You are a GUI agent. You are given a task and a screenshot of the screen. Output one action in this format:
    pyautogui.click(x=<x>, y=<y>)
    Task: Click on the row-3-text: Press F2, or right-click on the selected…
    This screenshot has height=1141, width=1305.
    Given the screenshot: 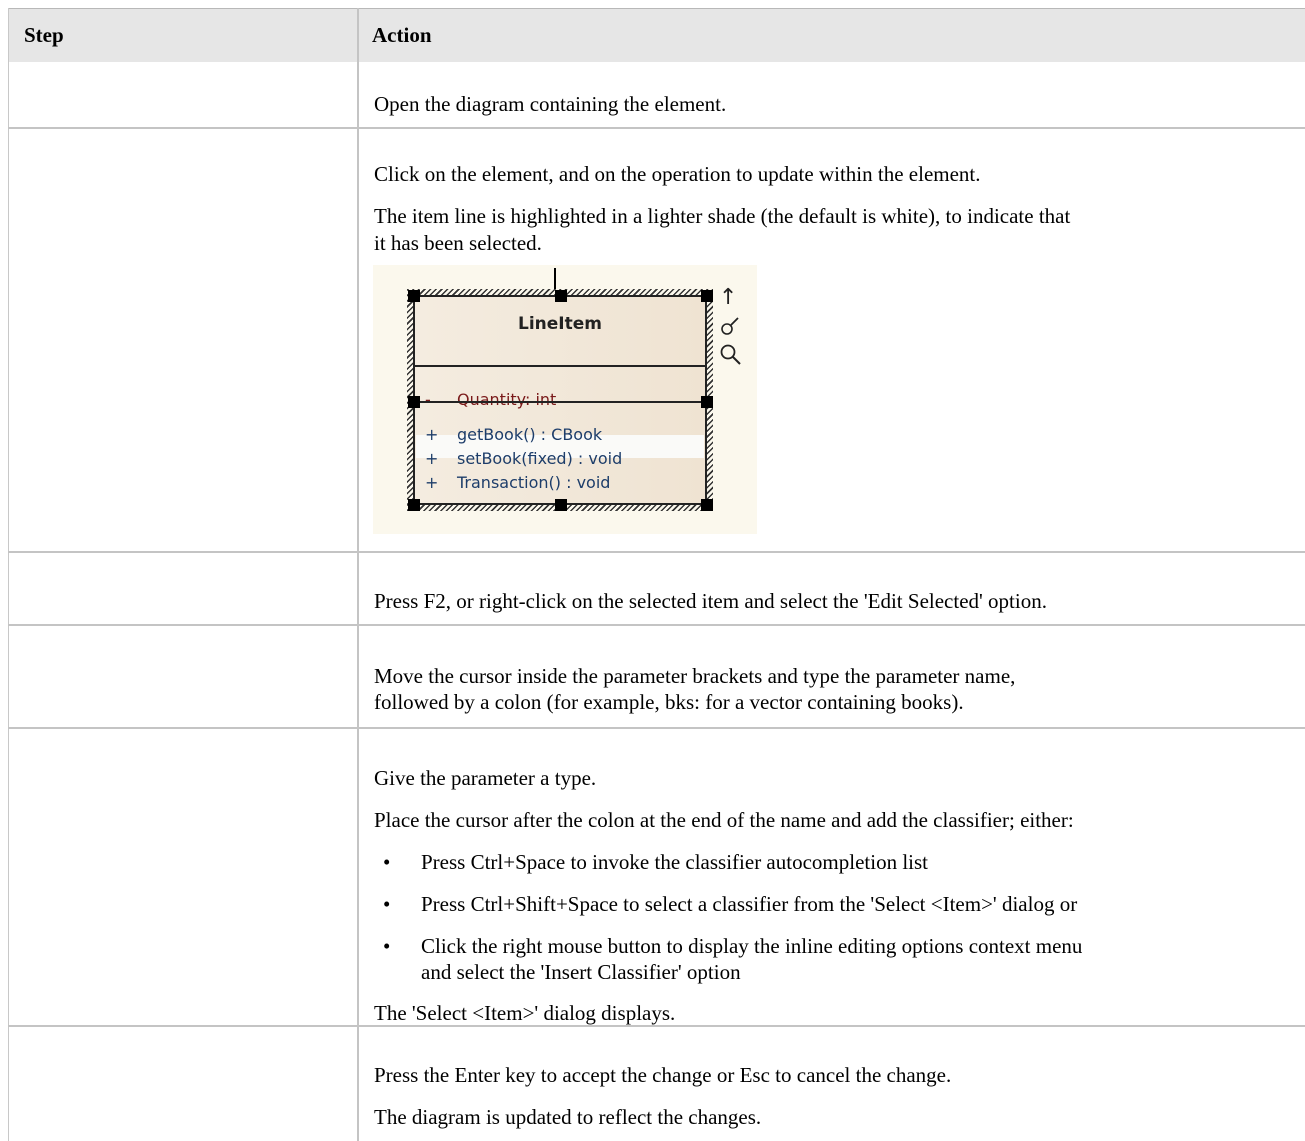 What is the action you would take?
    pyautogui.click(x=710, y=601)
    